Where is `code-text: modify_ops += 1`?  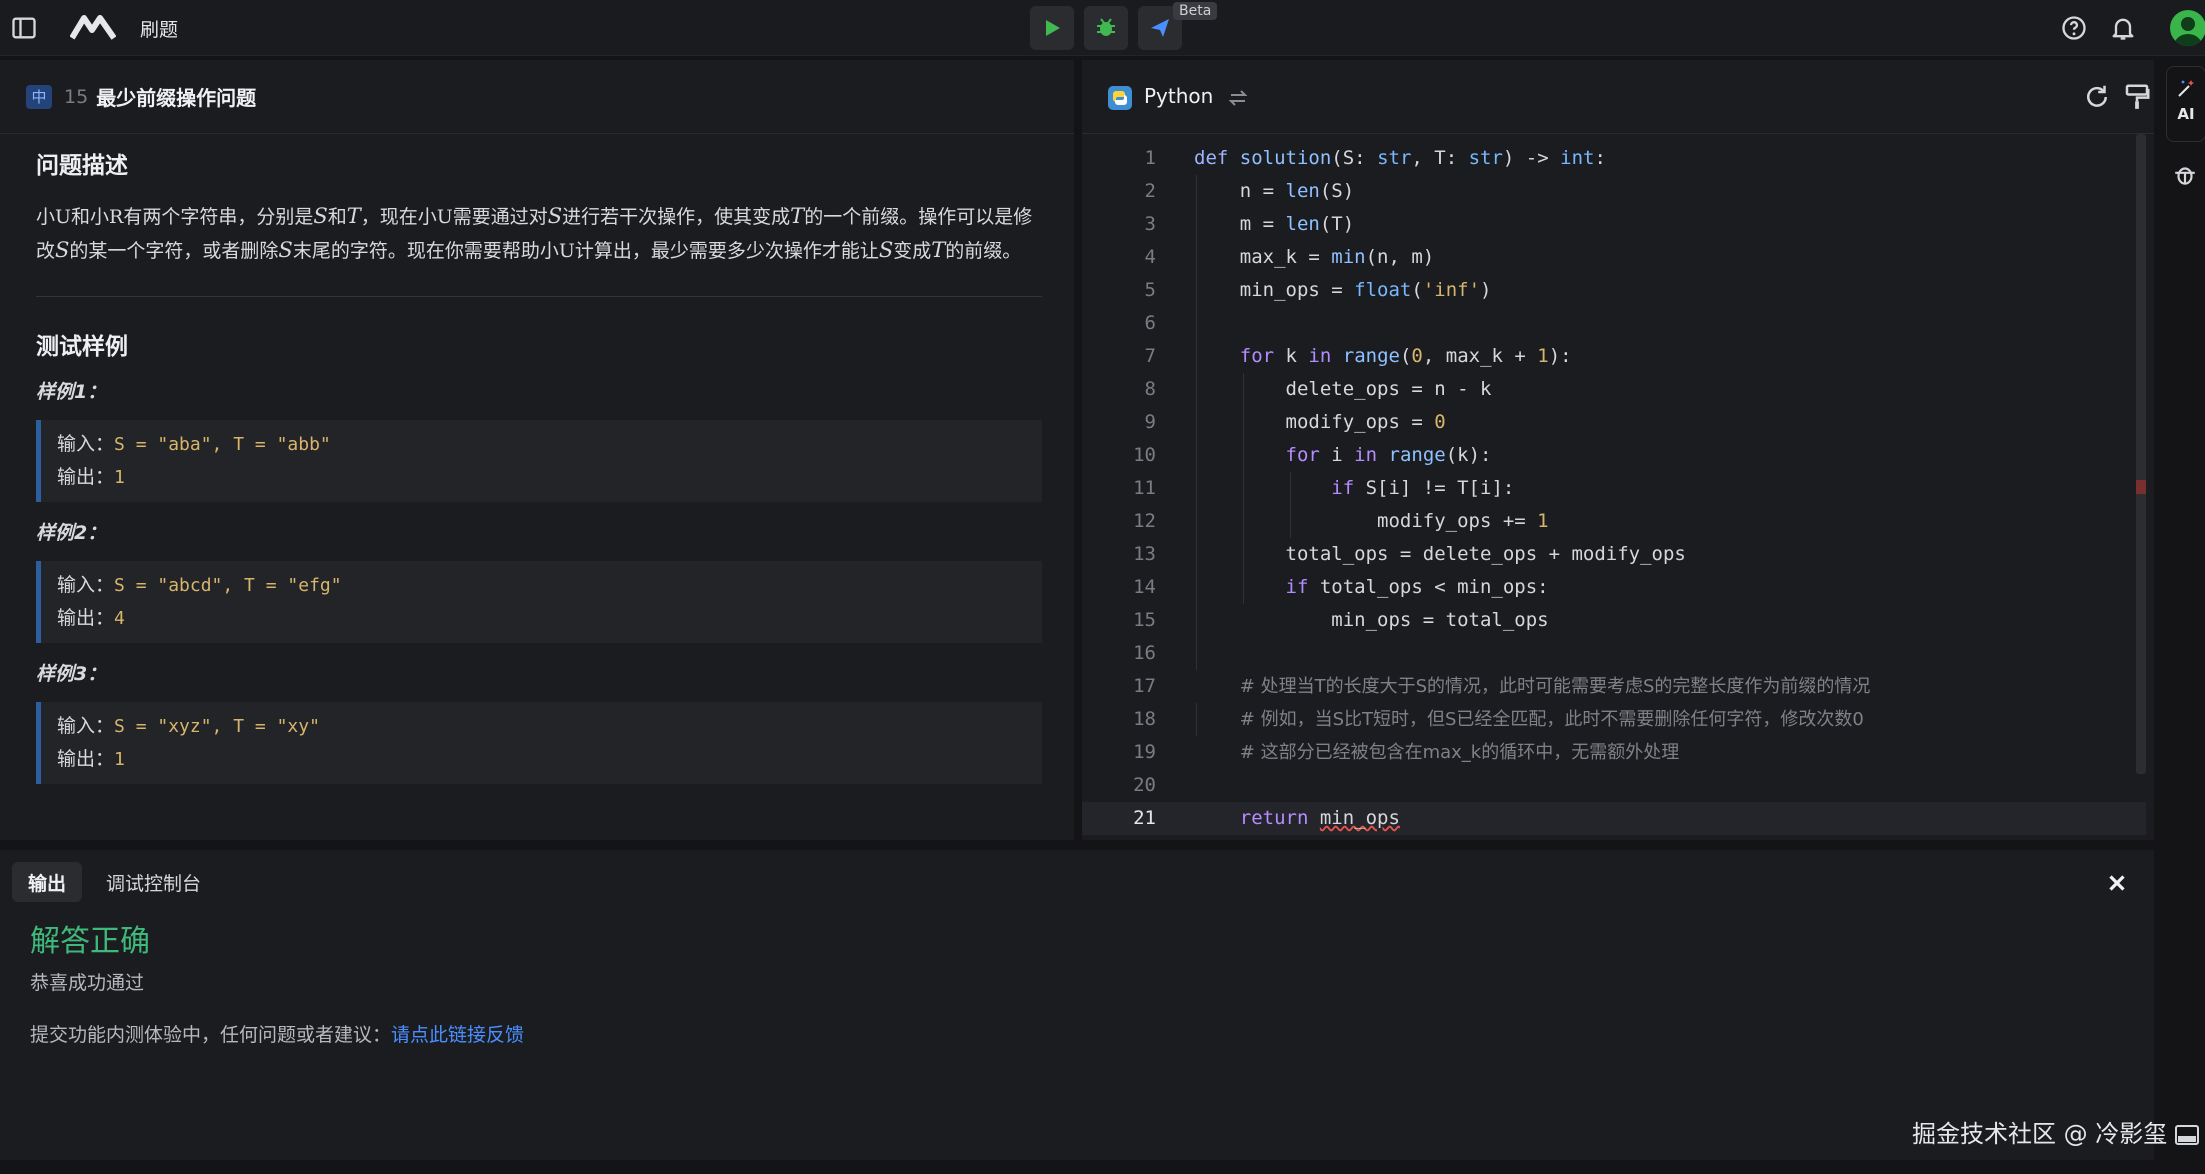 code-text: modify_ops += 1 is located at coordinates (1371, 521).